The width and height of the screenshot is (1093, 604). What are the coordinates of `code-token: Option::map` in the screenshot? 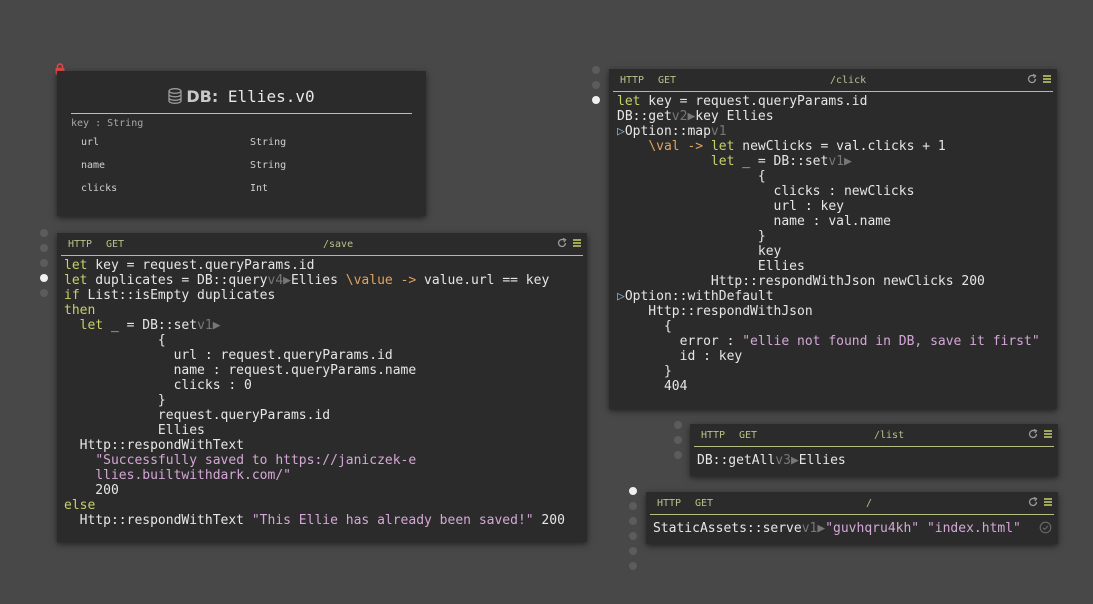 It's located at (668, 131).